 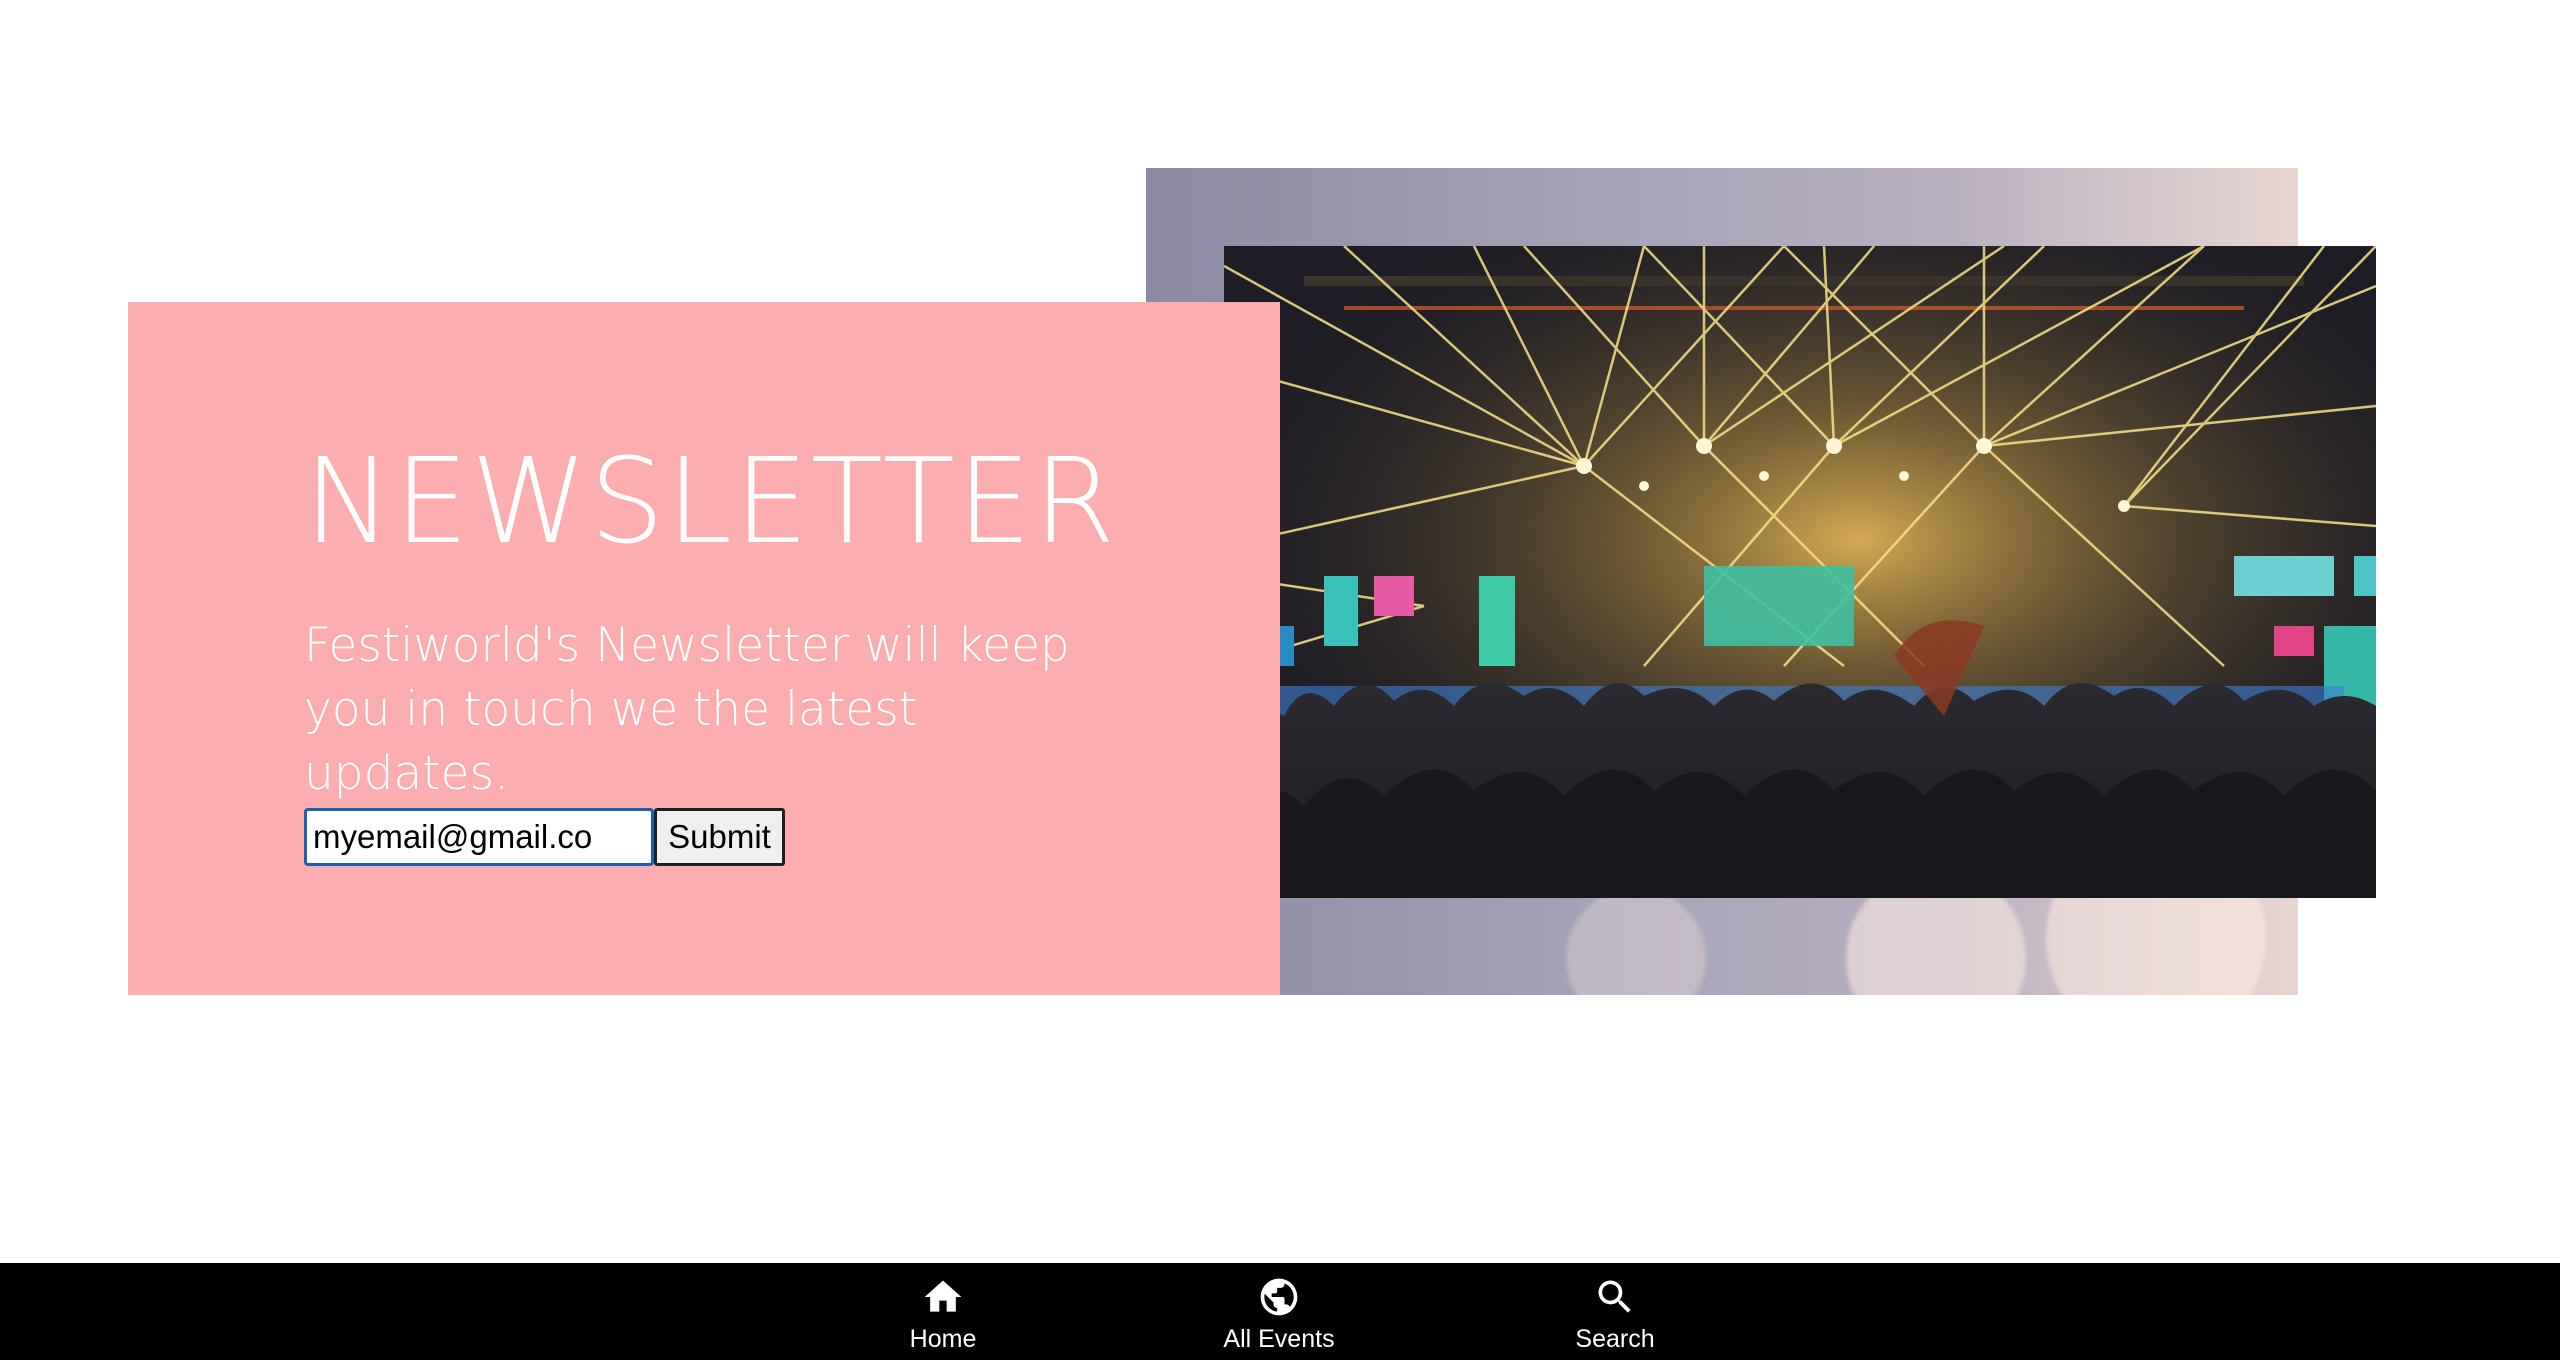 What do you see at coordinates (1614, 1296) in the screenshot?
I see `search-icon` at bounding box center [1614, 1296].